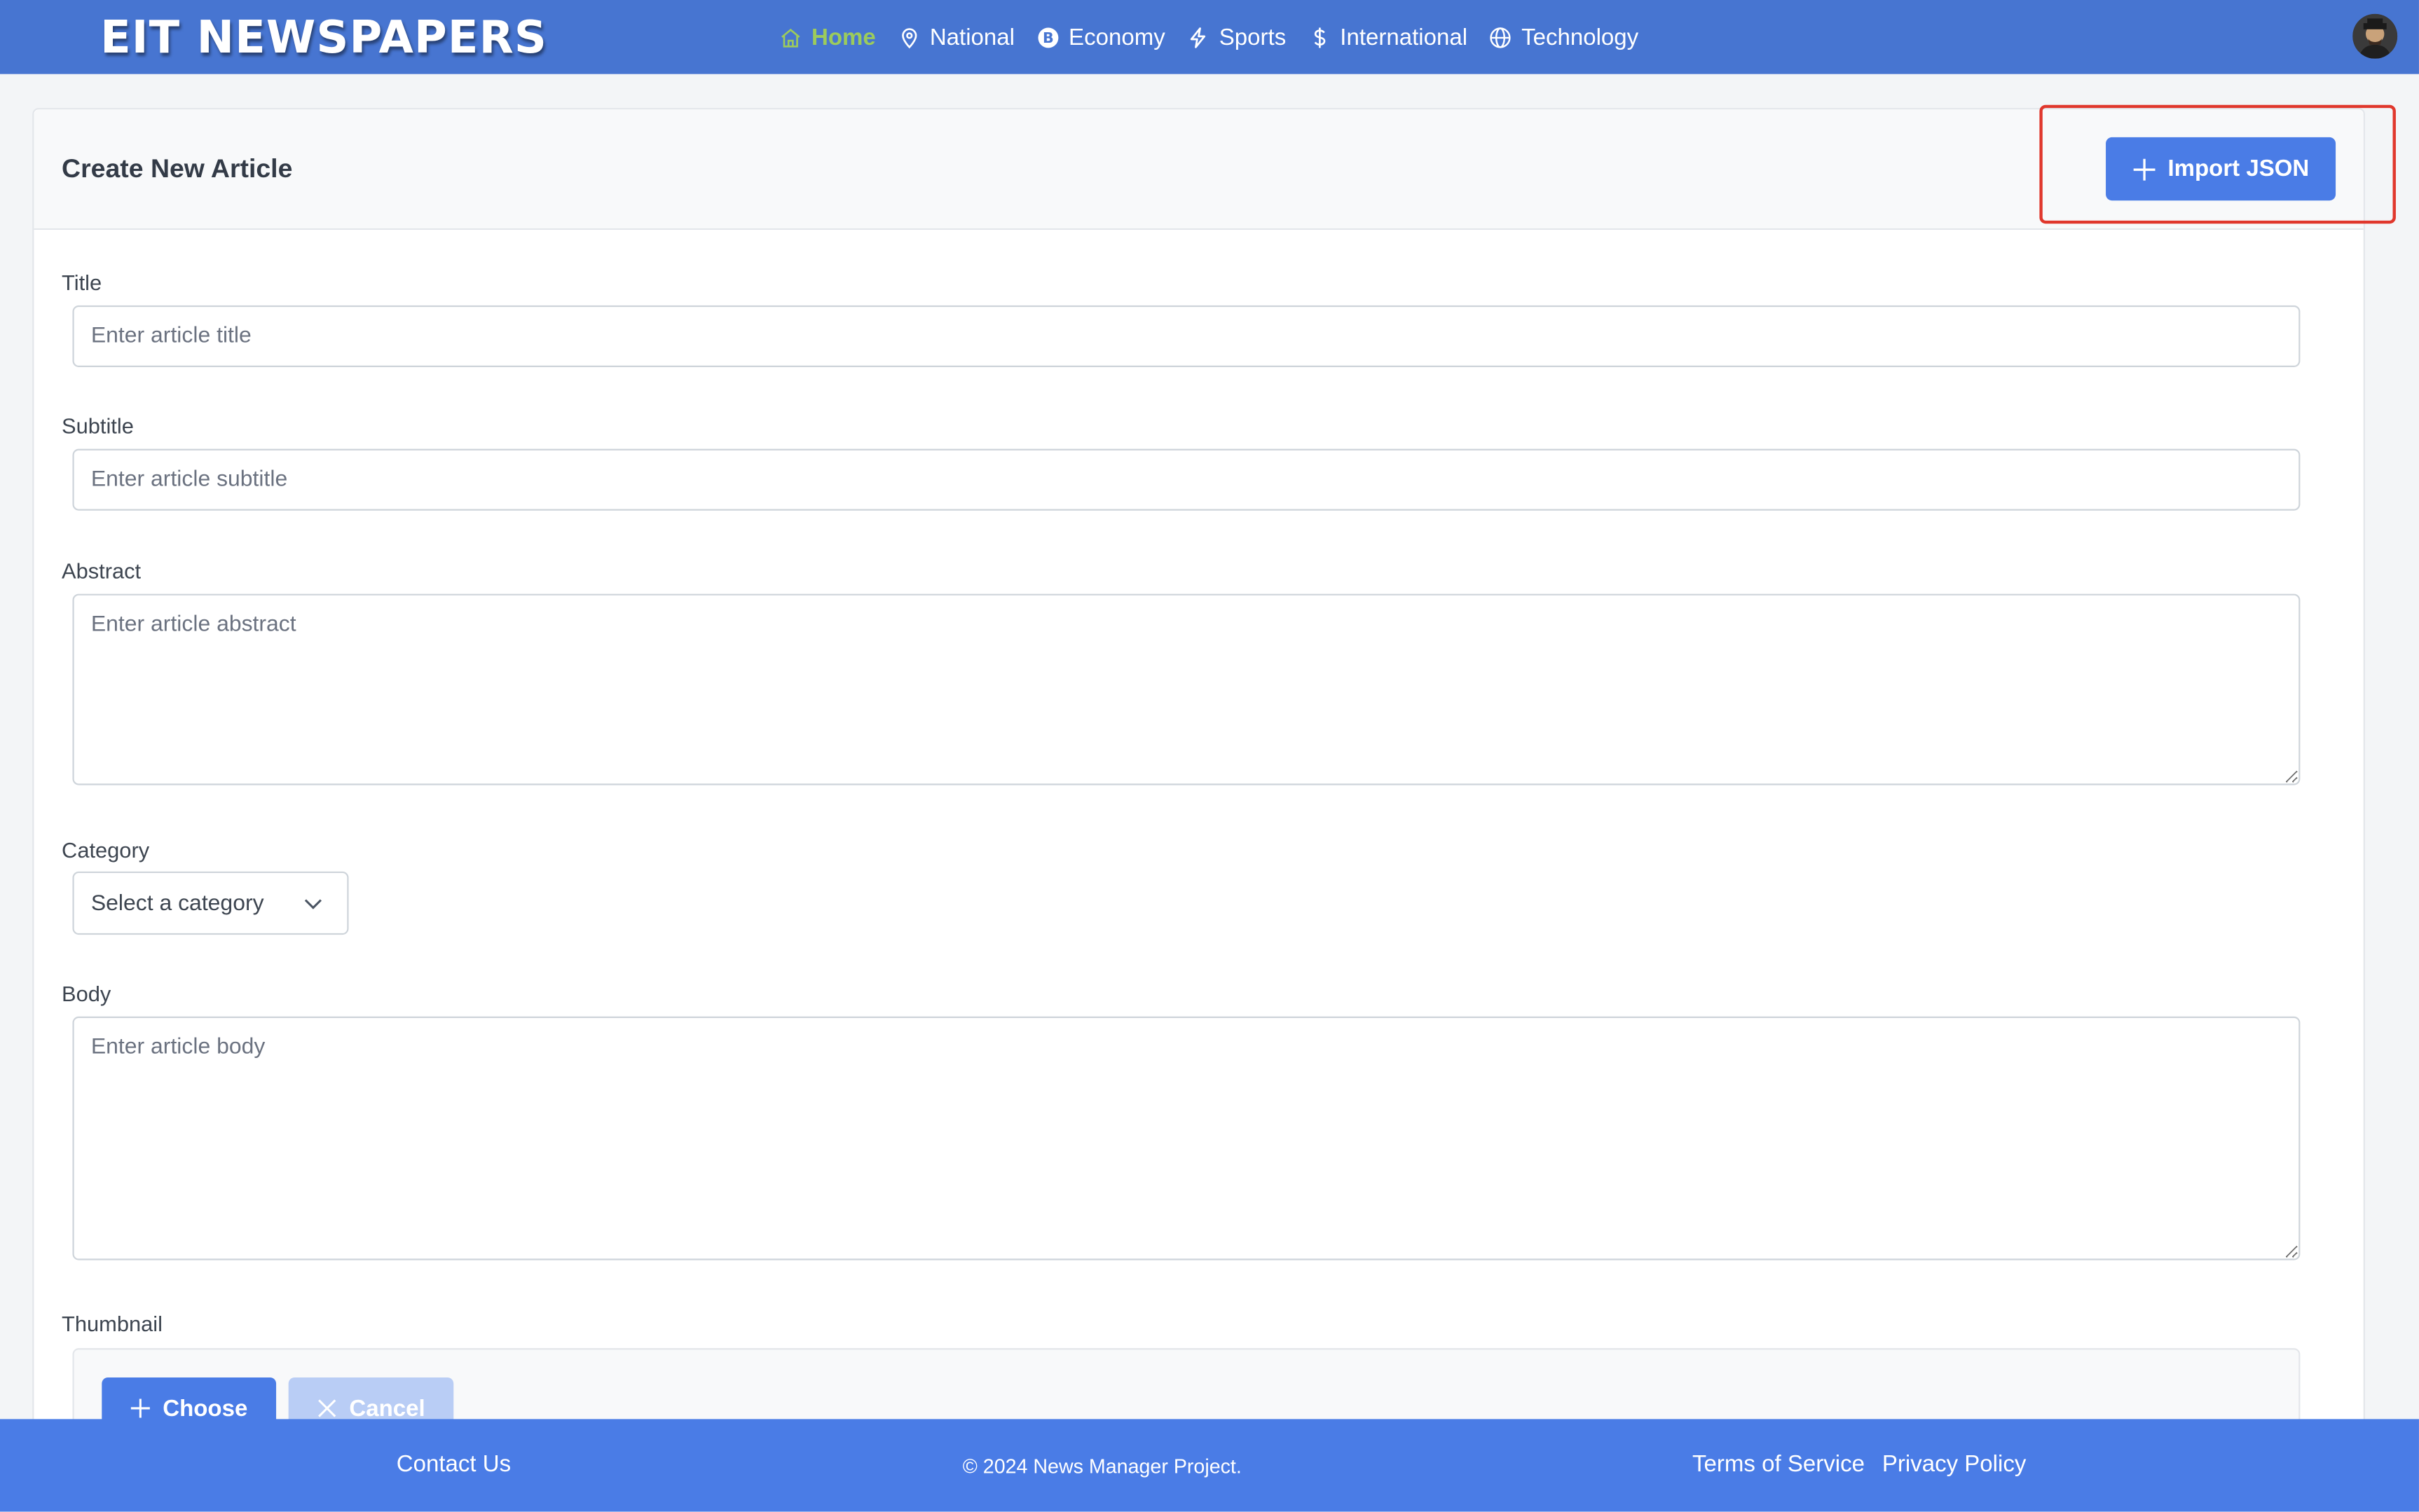 The width and height of the screenshot is (2419, 1512). What do you see at coordinates (205, 1408) in the screenshot?
I see `choose-label: Choose` at bounding box center [205, 1408].